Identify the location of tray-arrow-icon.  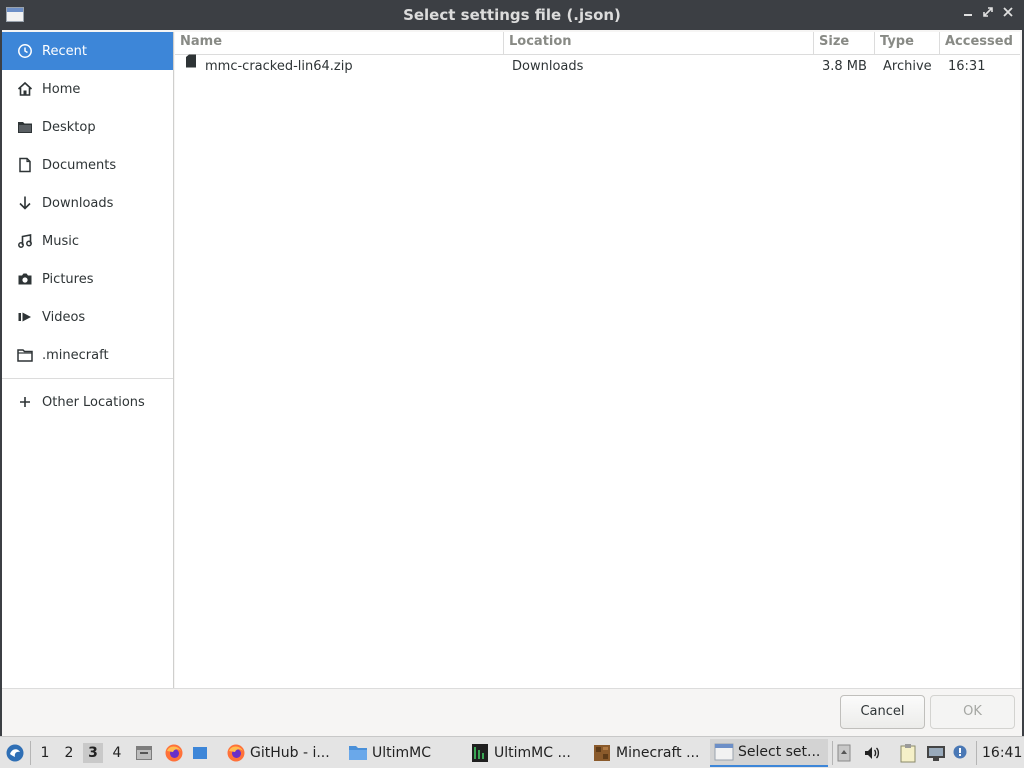
(844, 753).